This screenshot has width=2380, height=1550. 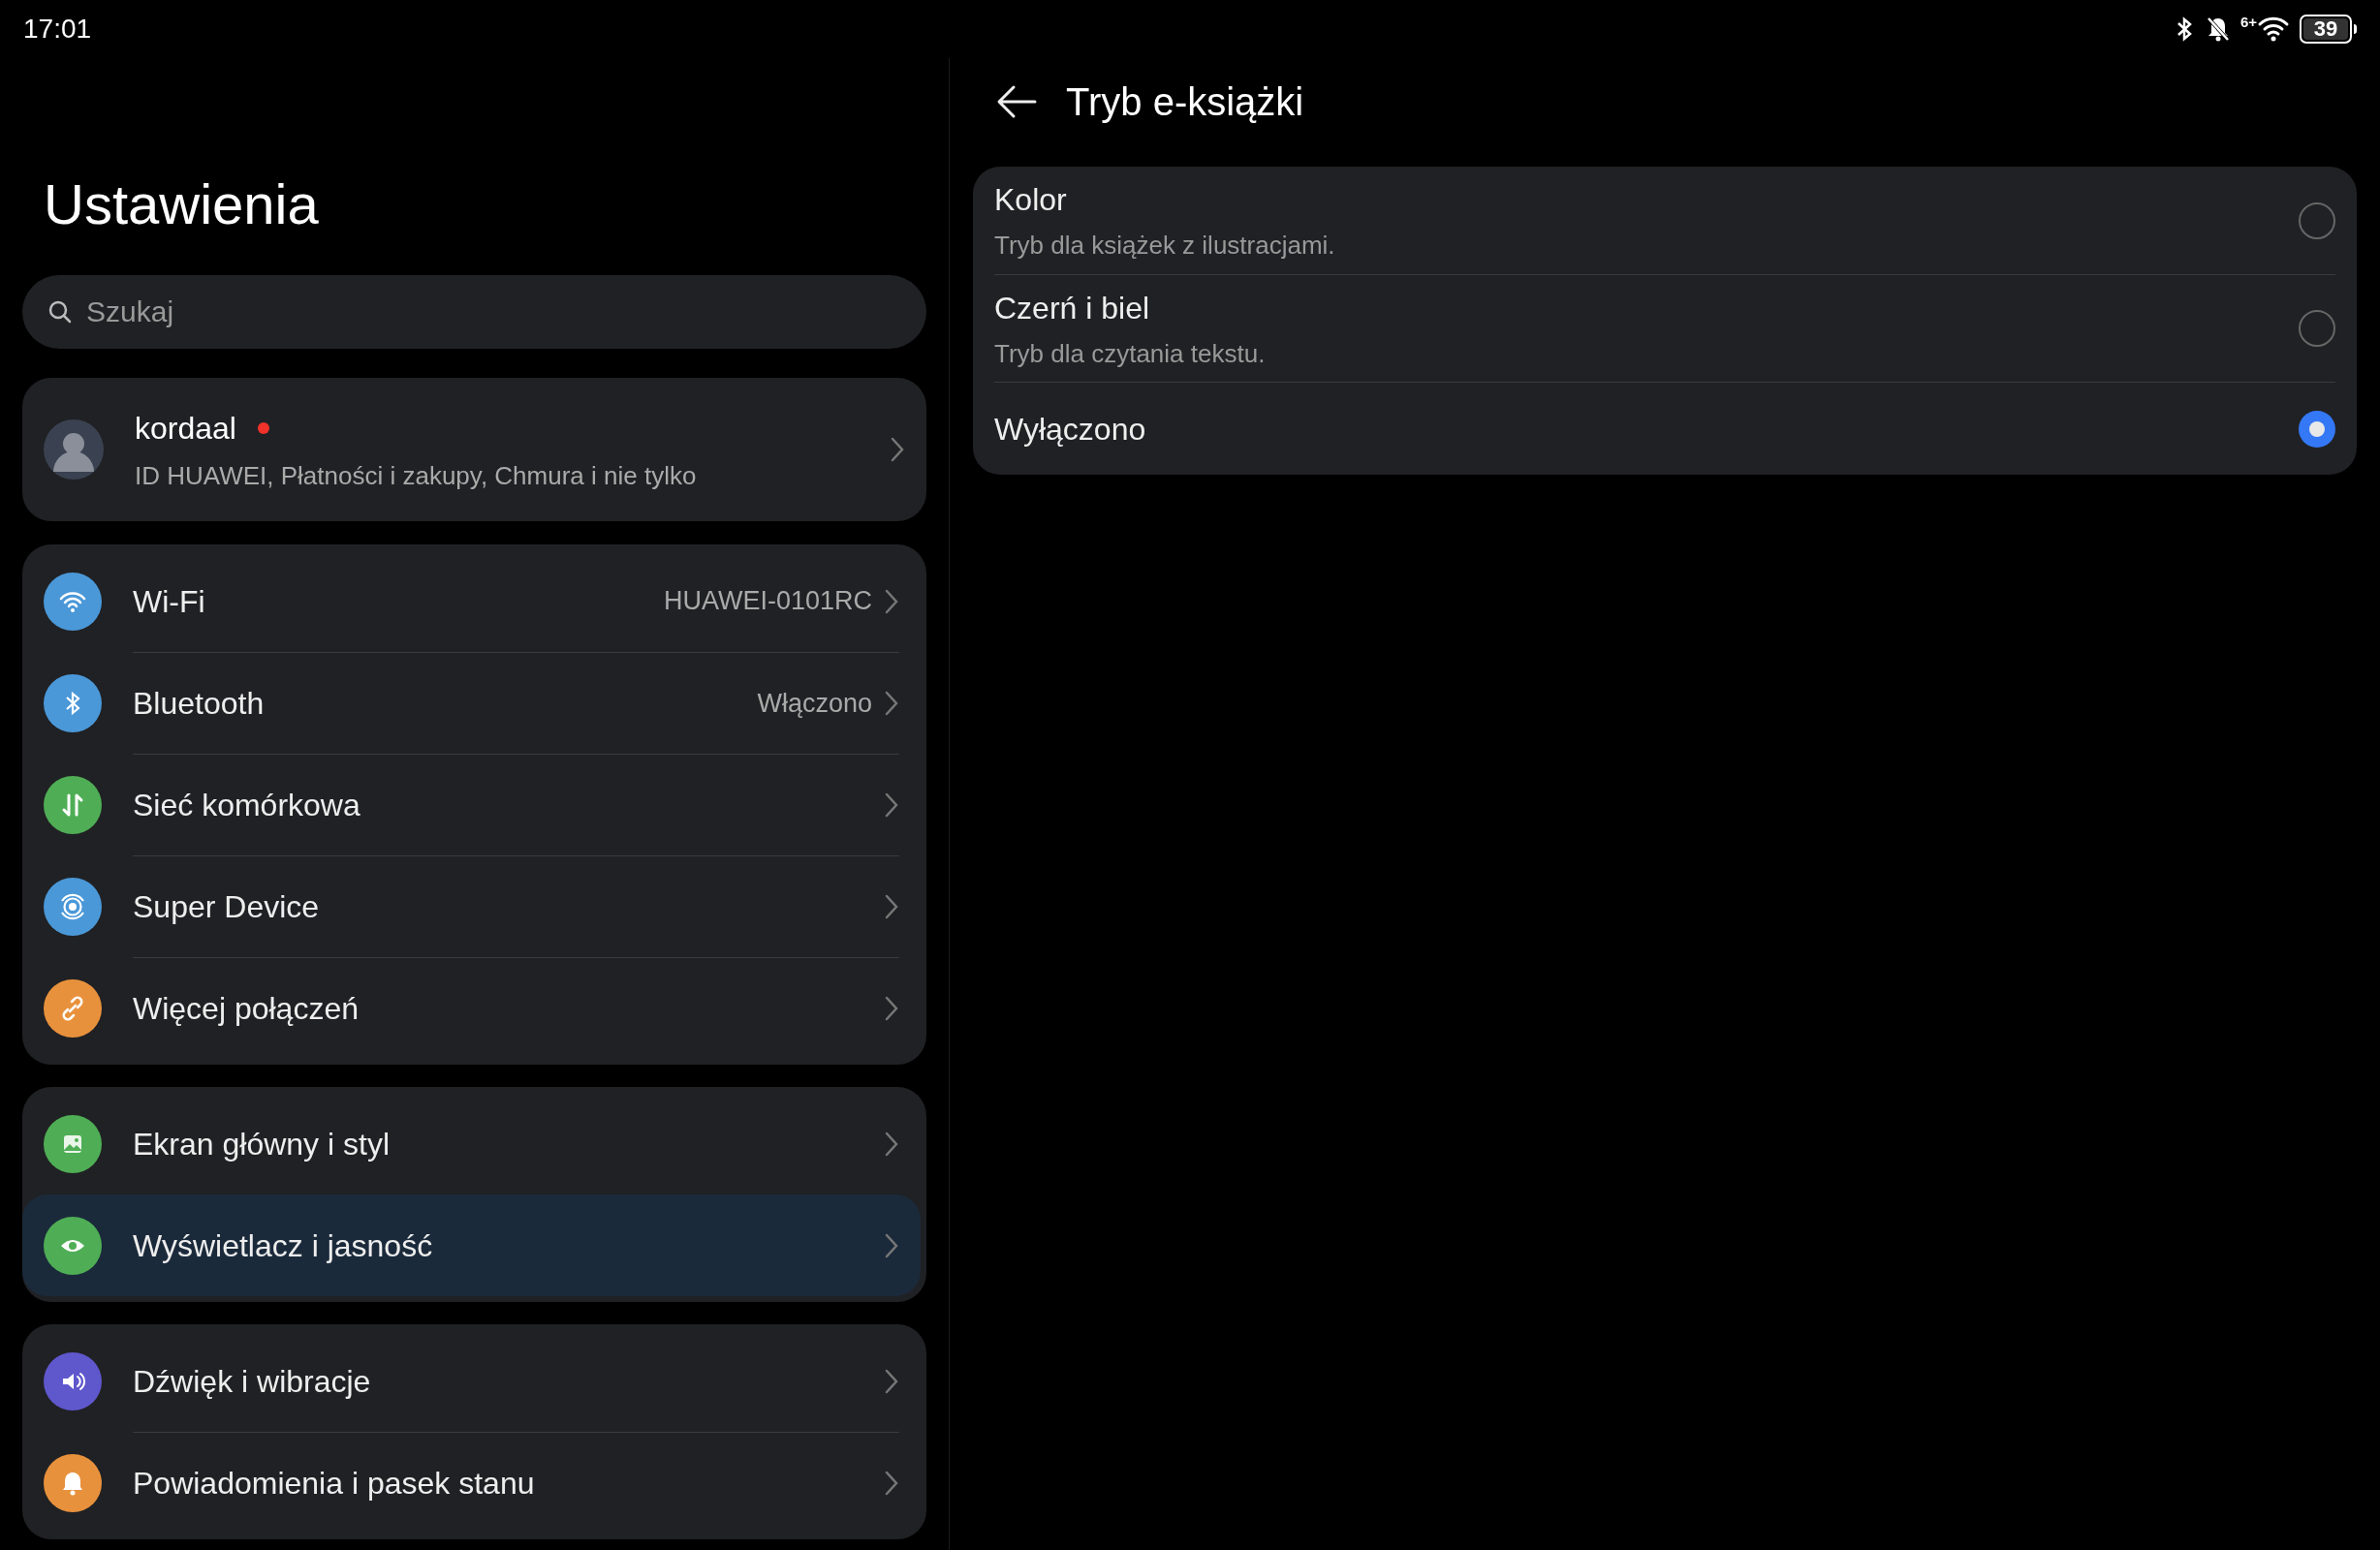 What do you see at coordinates (474, 312) in the screenshot?
I see `search-field: Szukaj` at bounding box center [474, 312].